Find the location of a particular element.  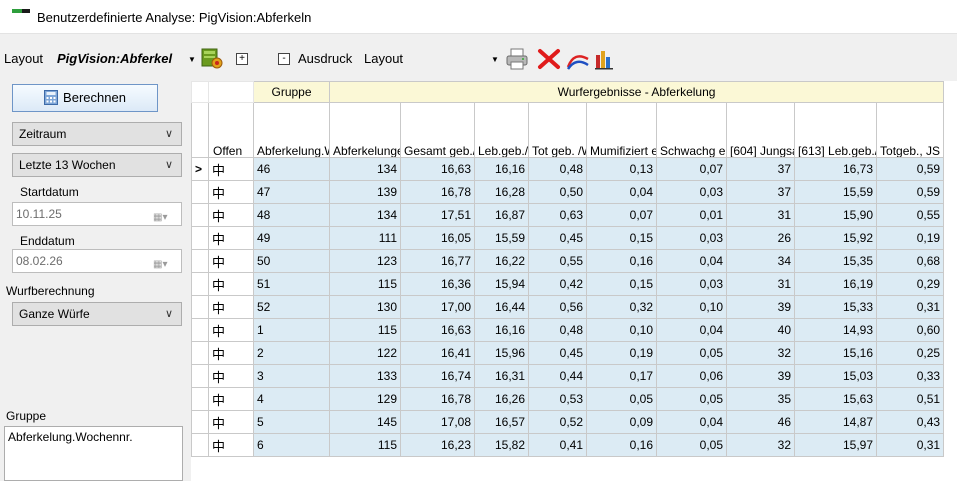

group-cell: 50 is located at coordinates (291, 261).